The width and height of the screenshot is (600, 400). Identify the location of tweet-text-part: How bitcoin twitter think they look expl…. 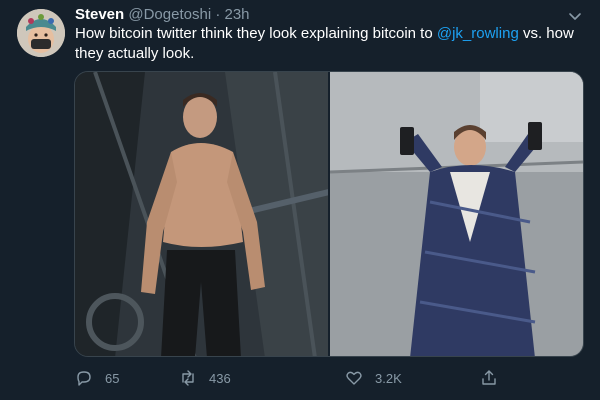
(256, 33).